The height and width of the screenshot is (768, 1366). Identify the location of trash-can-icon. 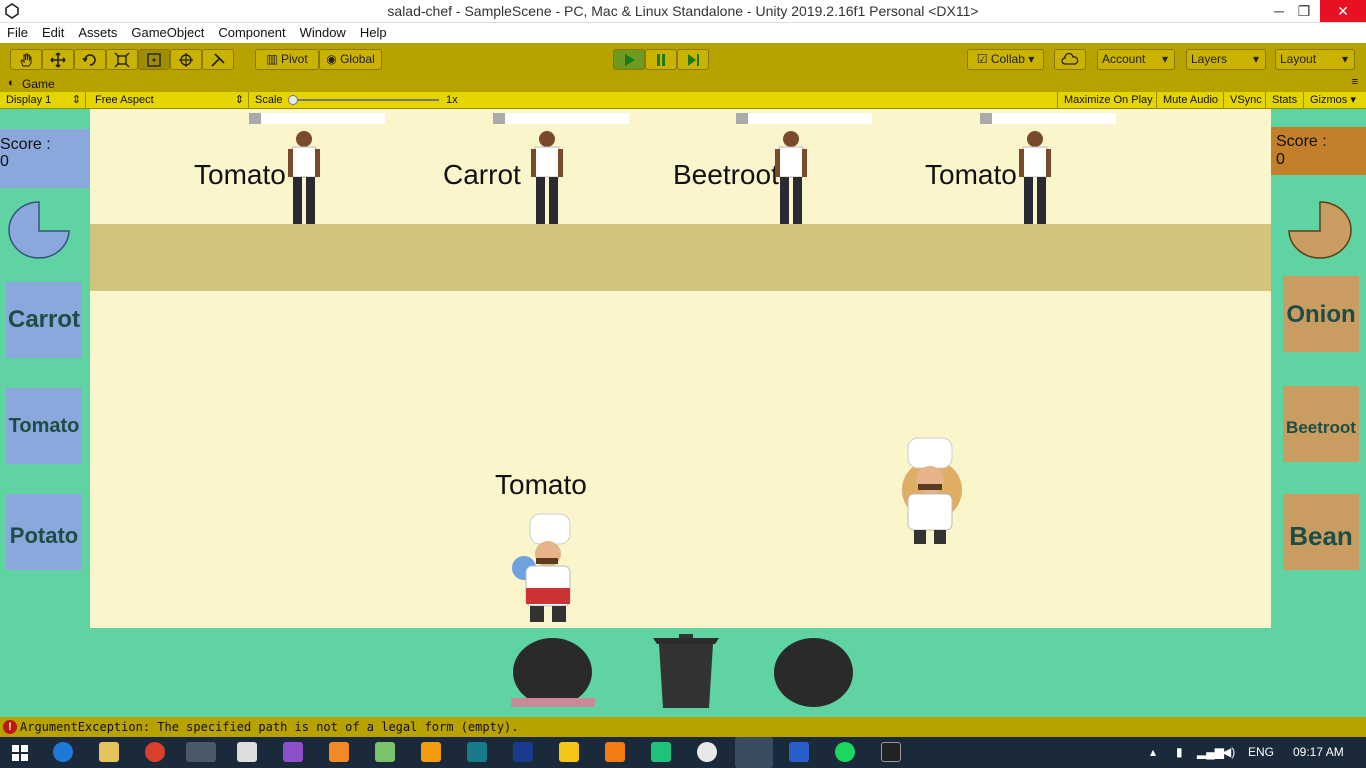
(686, 671).